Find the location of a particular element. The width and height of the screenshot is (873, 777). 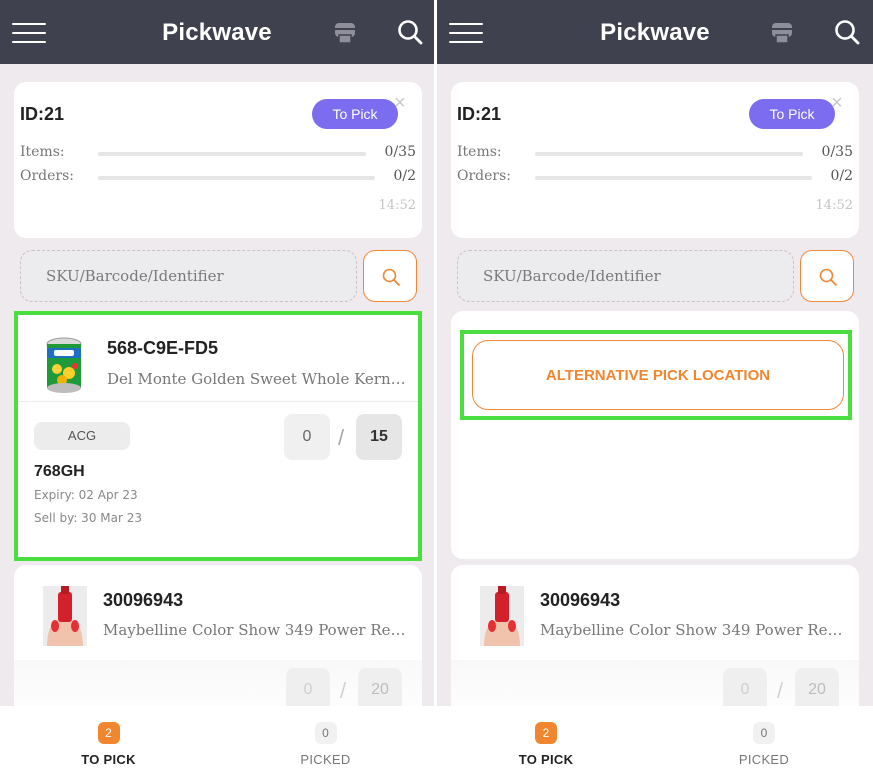

expiry-date: Expiry: 02 Apr 23 is located at coordinates (86, 495).